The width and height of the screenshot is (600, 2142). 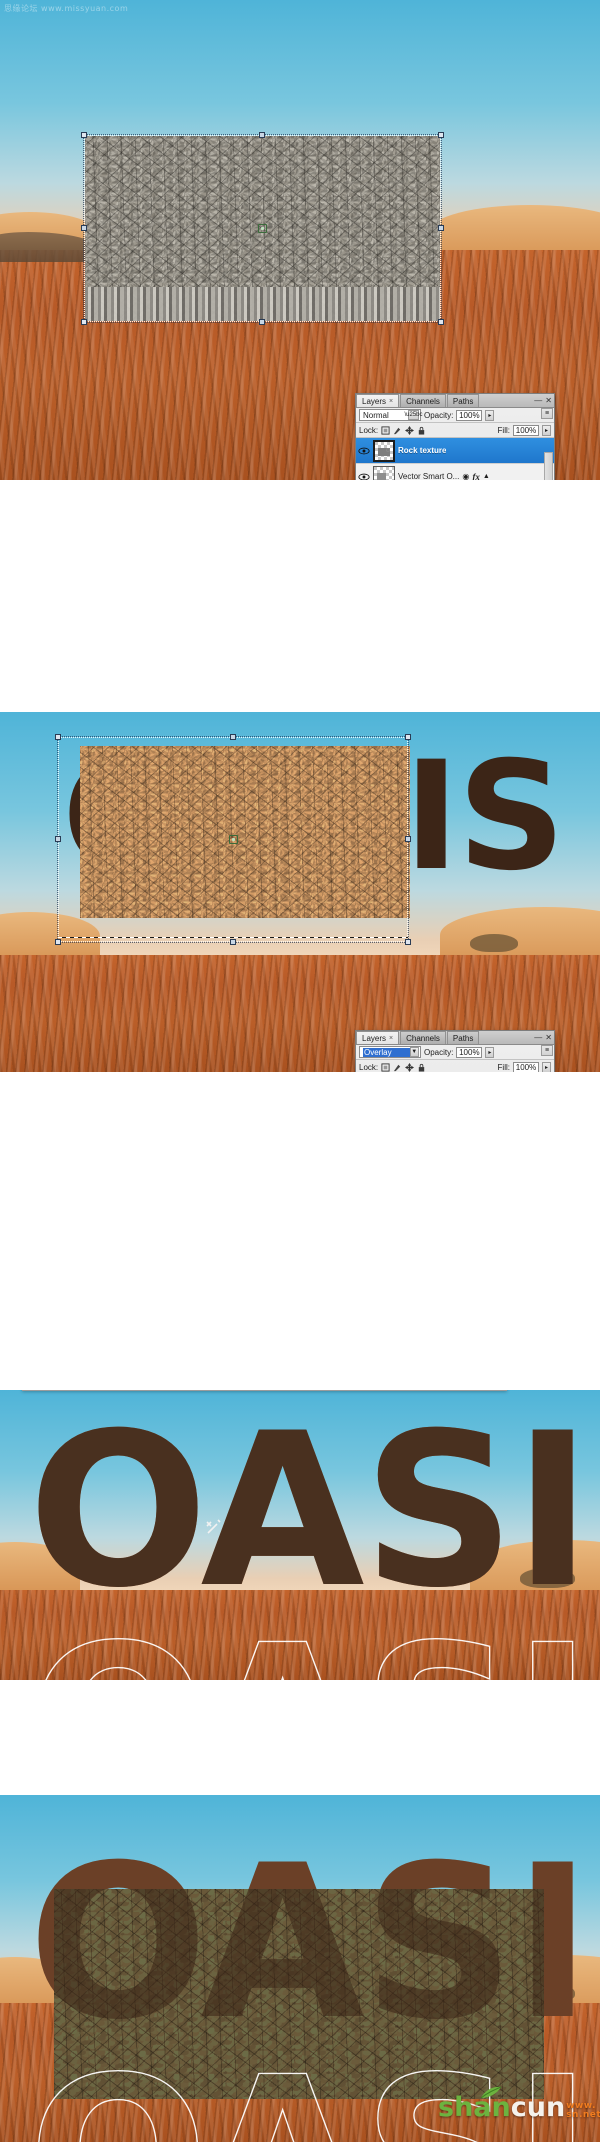 I want to click on tab-paths-label: Paths, so click(x=463, y=1038).